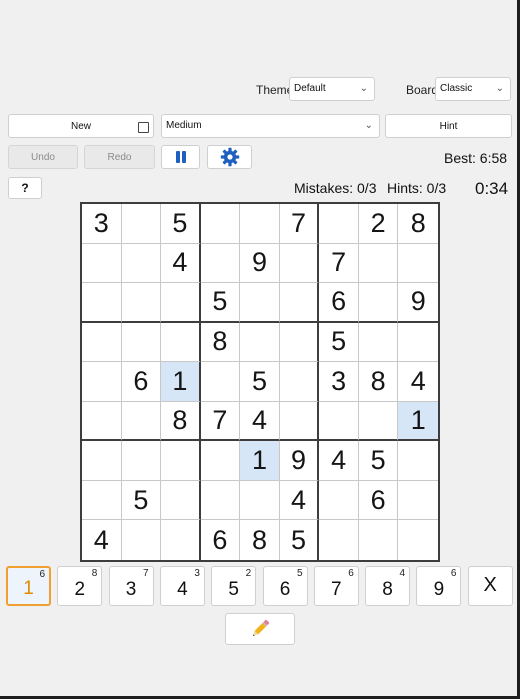  Describe the element at coordinates (388, 586) in the screenshot. I see `number-key-8: 48` at that location.